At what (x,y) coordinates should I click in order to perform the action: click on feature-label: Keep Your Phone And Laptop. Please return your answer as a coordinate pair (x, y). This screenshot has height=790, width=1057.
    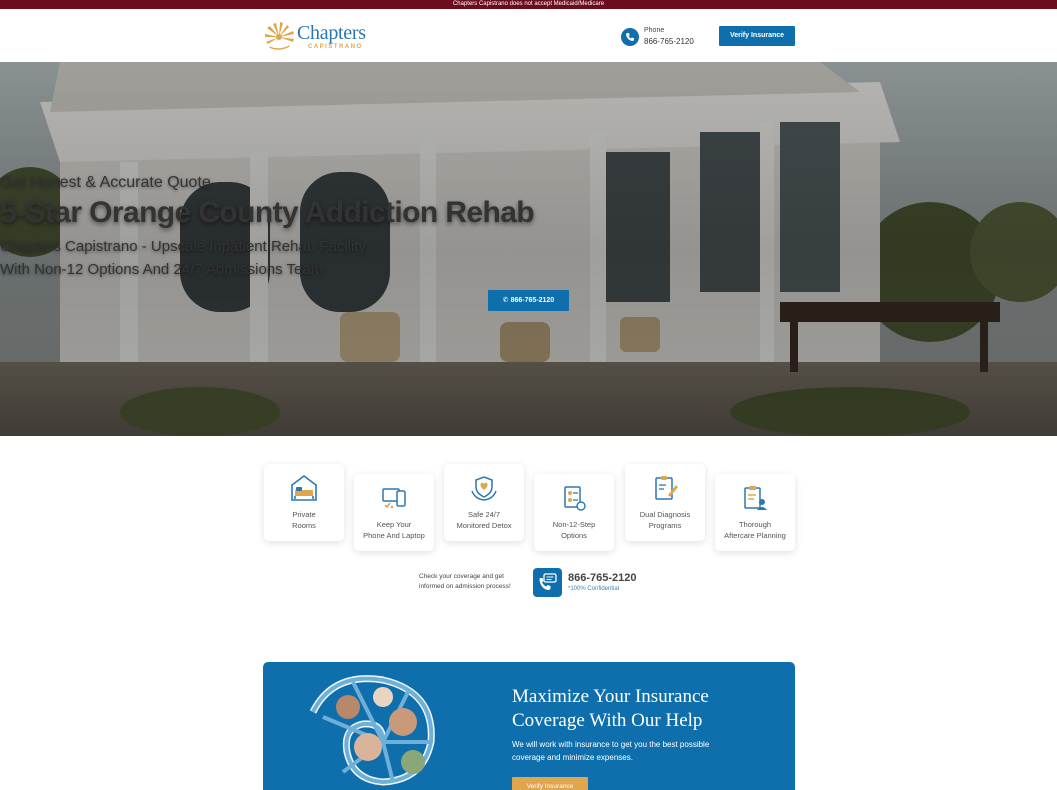
    Looking at the image, I should click on (394, 530).